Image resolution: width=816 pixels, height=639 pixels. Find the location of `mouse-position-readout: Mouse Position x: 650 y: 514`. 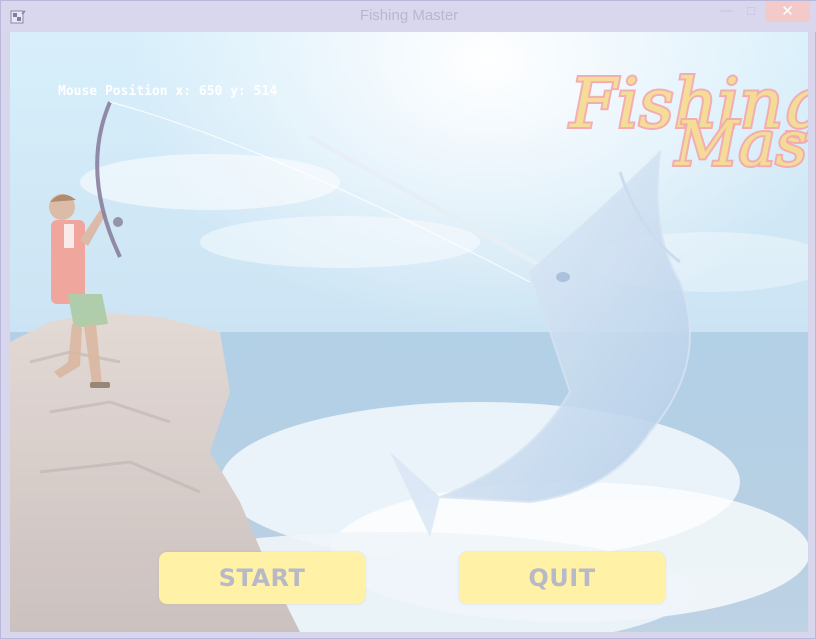

mouse-position-readout: Mouse Position x: 650 y: 514 is located at coordinates (168, 91).